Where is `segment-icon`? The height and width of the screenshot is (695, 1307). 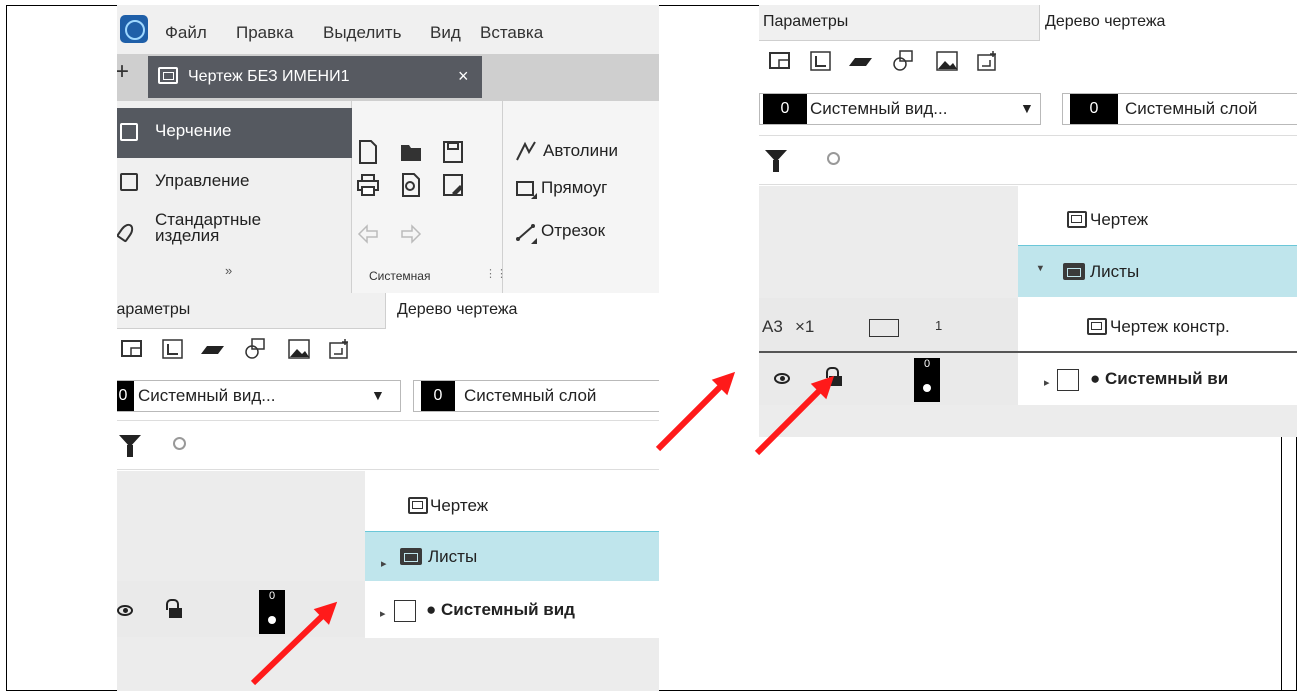
segment-icon is located at coordinates (526, 232).